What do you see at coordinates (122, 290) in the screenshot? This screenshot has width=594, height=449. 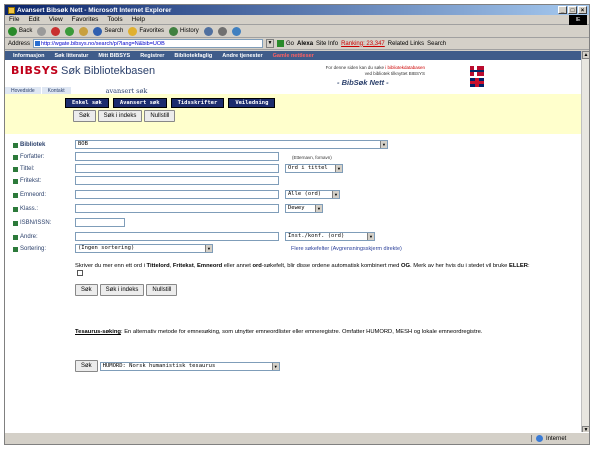 I see `search-index-button-bottom: Søk i indeks` at bounding box center [122, 290].